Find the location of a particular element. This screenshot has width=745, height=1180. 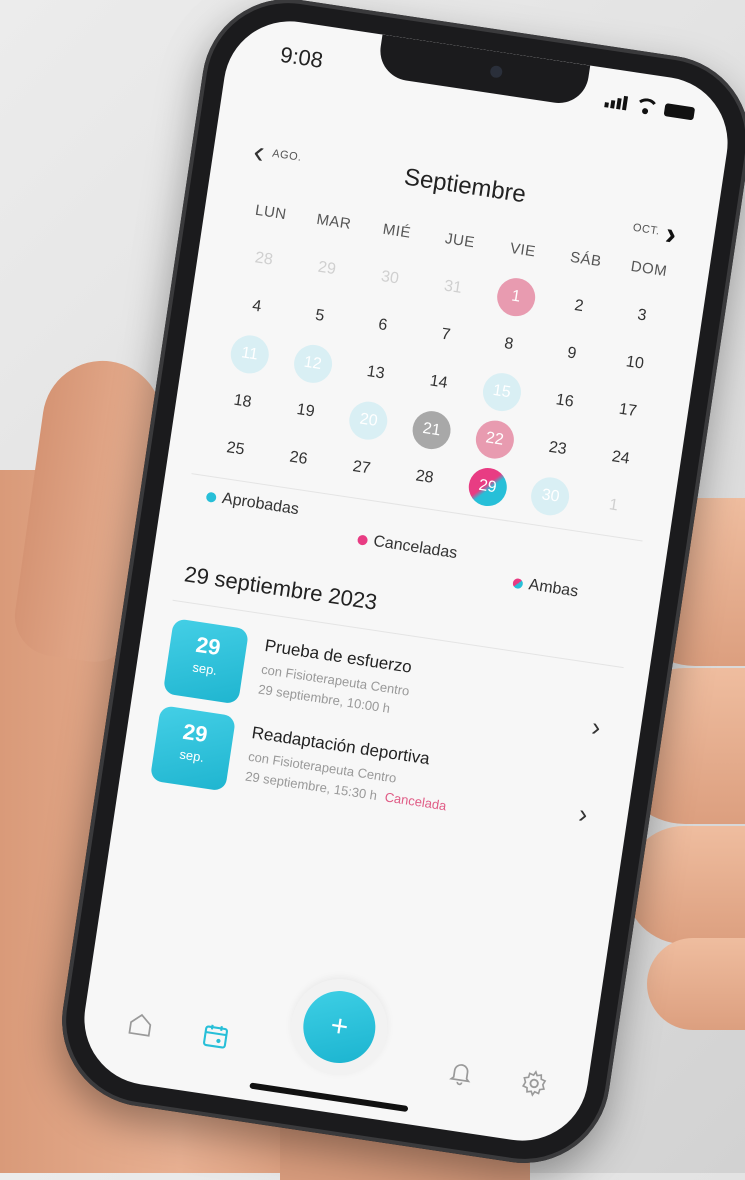

calendar-day-number: 31 is located at coordinates (452, 287).